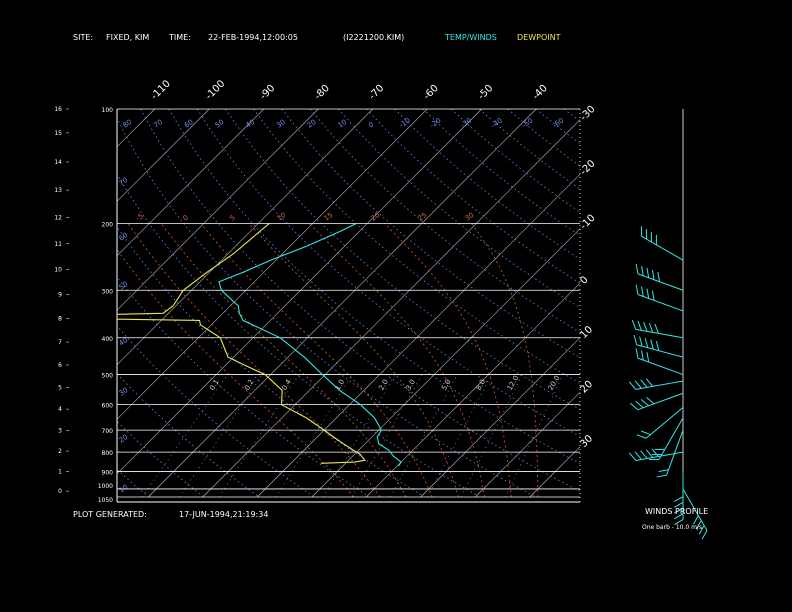 This screenshot has height=612, width=792. Describe the element at coordinates (668, 324) in the screenshot. I see `winds-profile-panel` at that location.